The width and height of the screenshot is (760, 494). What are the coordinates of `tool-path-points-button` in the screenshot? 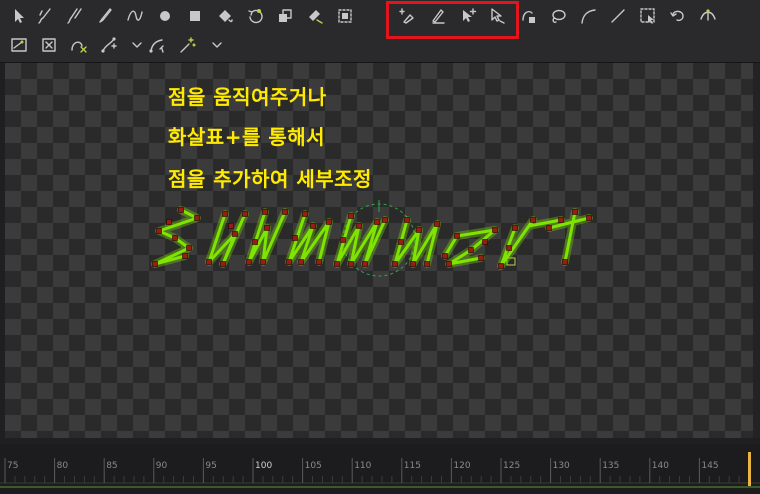 It's located at (109, 45).